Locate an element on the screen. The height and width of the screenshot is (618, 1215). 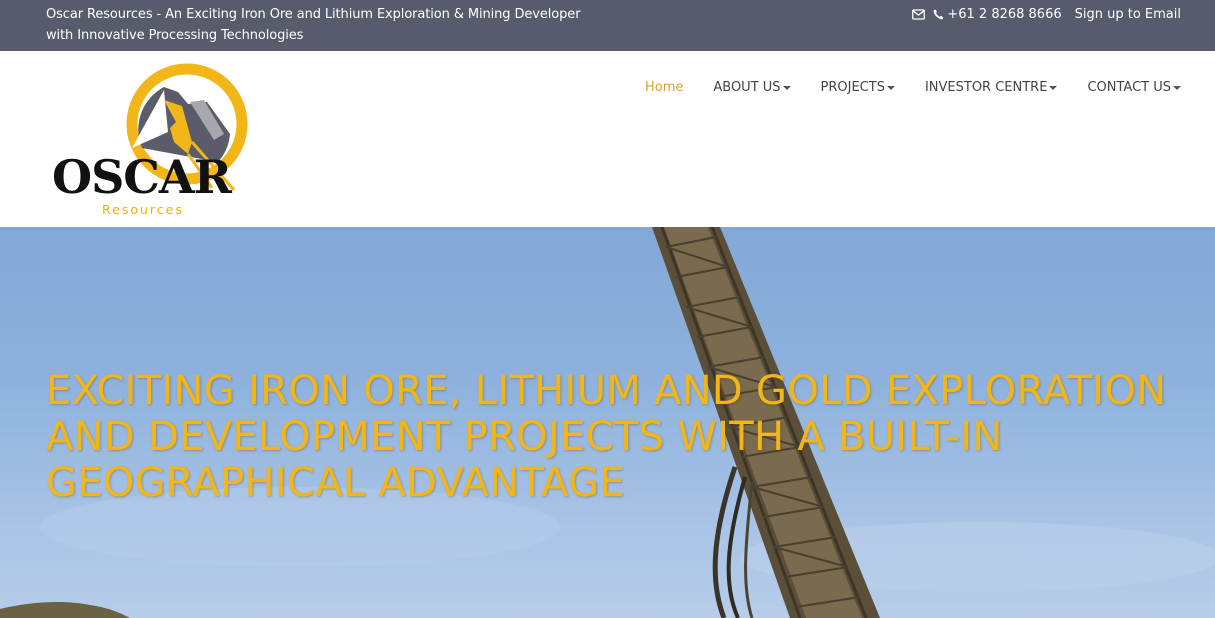
nav-investor-centre: INVESTOR CENTRE is located at coordinates (991, 88).